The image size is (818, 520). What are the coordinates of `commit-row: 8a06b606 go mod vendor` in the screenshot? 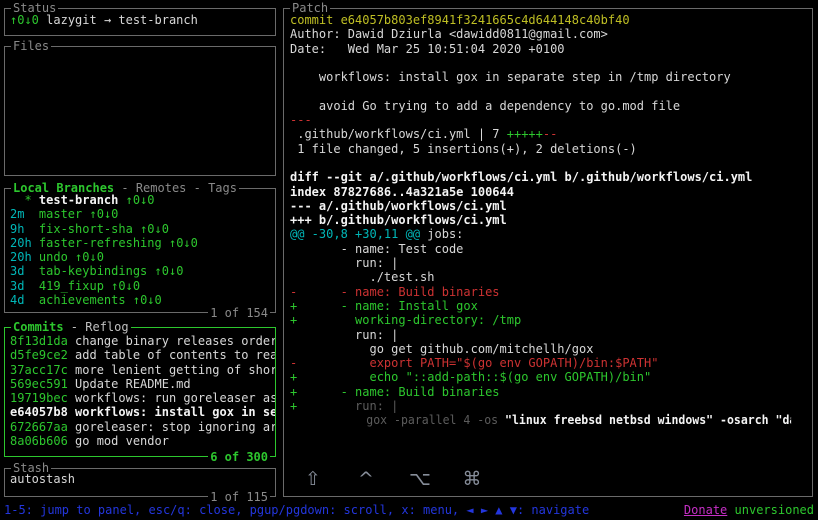 It's located at (142, 441).